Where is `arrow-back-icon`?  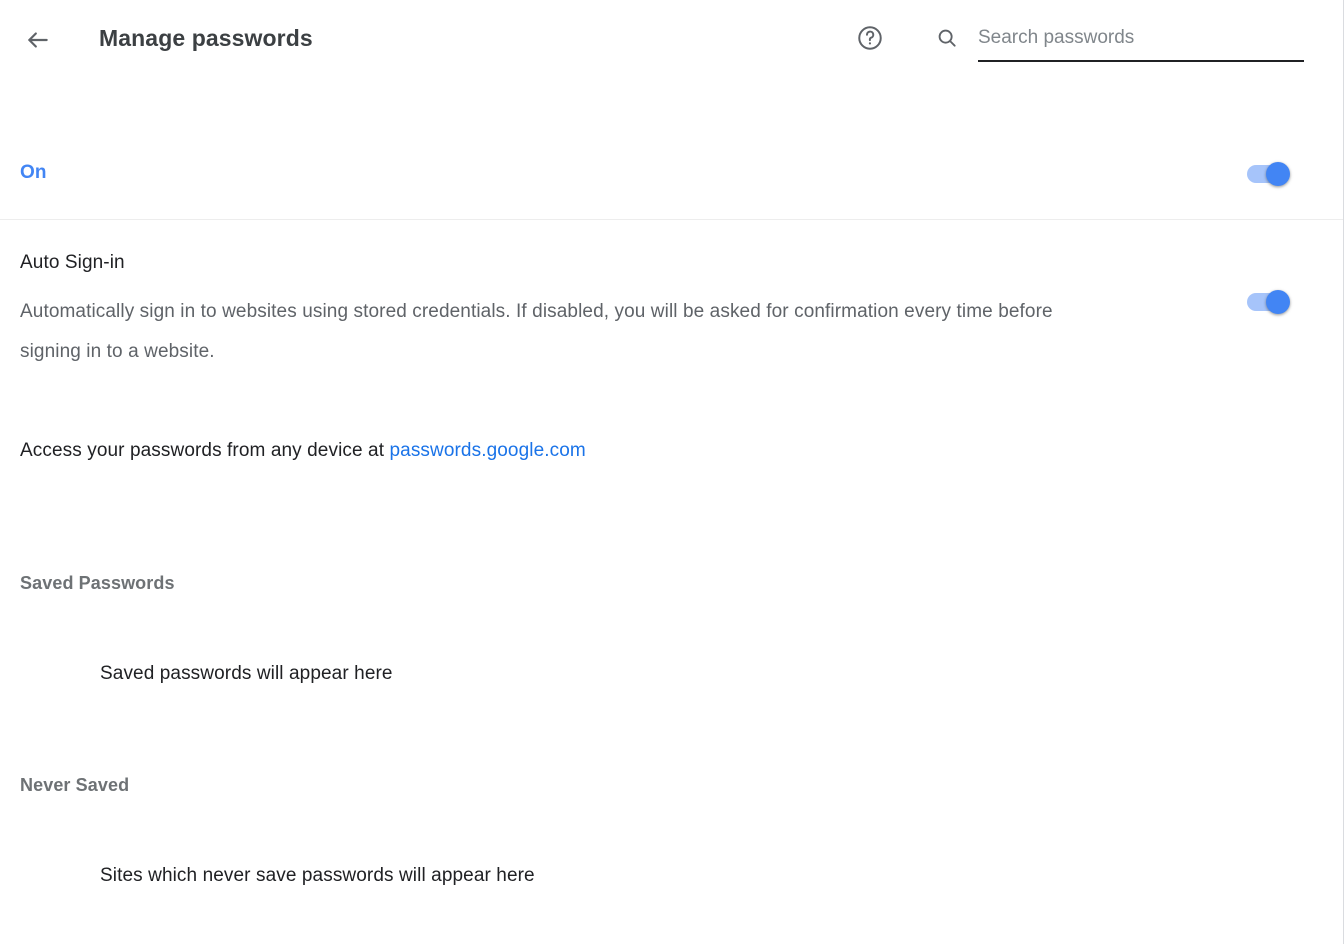
arrow-back-icon is located at coordinates (38, 40).